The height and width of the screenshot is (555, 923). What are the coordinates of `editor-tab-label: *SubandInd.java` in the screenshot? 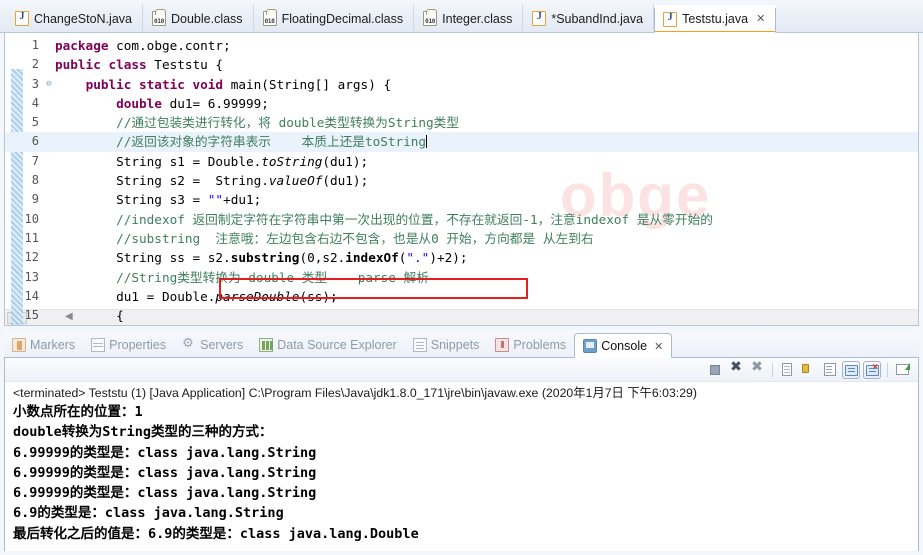 It's located at (597, 18).